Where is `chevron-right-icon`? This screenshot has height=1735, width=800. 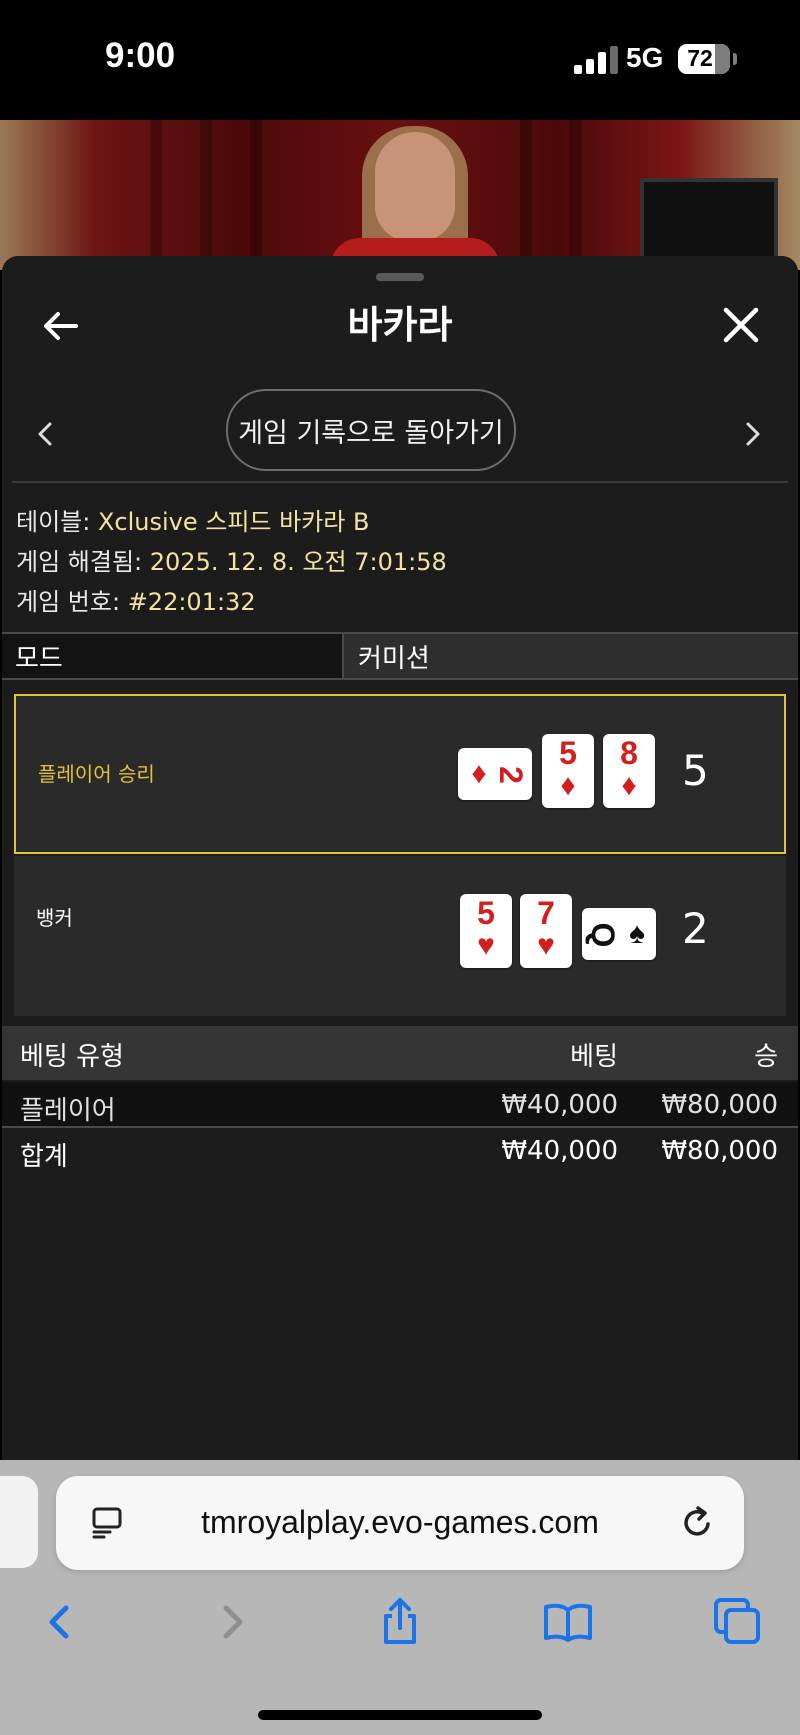
chevron-right-icon is located at coordinates (753, 434).